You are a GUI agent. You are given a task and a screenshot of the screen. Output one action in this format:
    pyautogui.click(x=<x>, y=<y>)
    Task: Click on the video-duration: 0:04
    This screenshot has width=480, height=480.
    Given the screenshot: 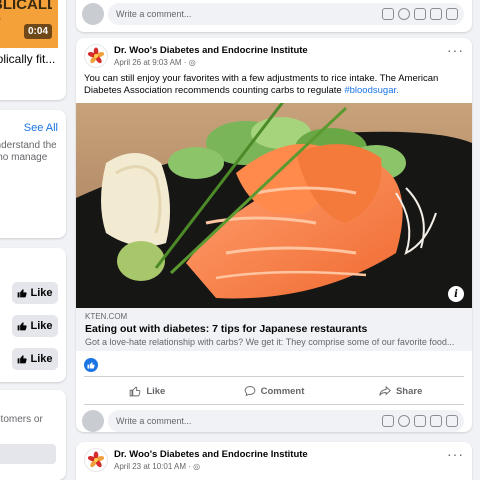 What is the action you would take?
    pyautogui.click(x=37, y=31)
    